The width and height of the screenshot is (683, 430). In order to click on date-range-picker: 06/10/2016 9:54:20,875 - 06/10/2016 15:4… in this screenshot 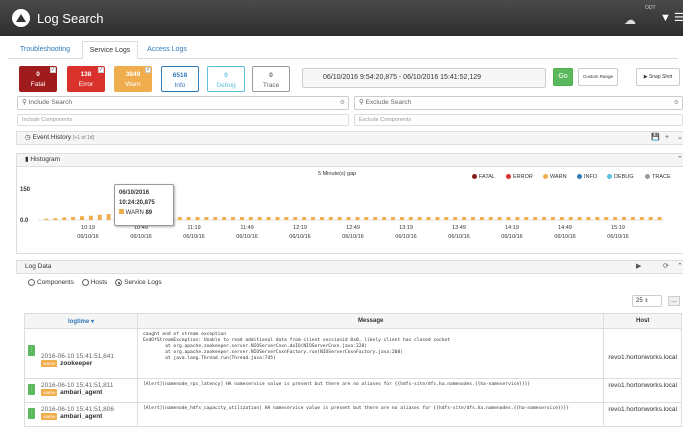, I will do `click(424, 78)`.